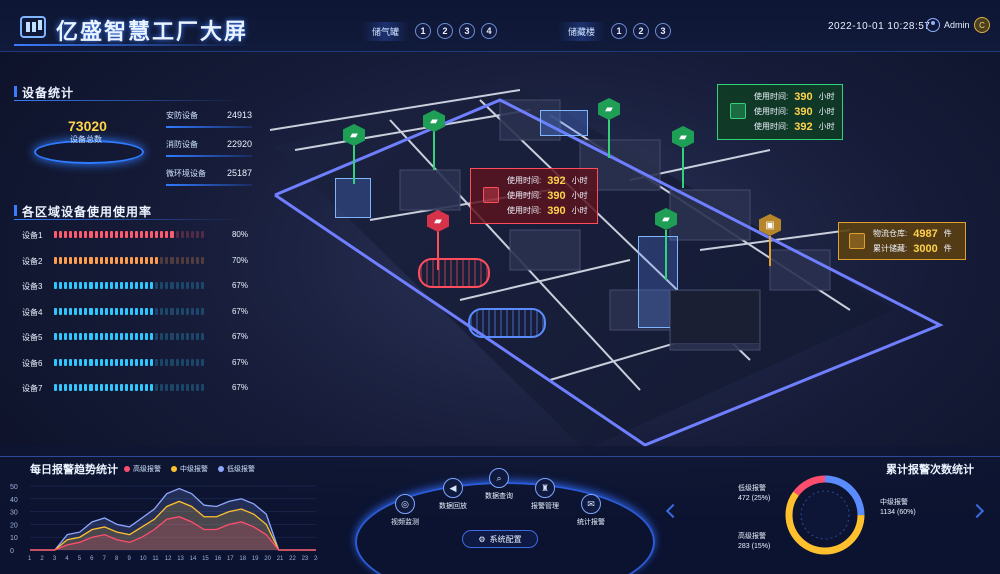 This screenshot has height=574, width=1000. I want to click on control-alarm-manage: ♜ 报警管理, so click(545, 494).